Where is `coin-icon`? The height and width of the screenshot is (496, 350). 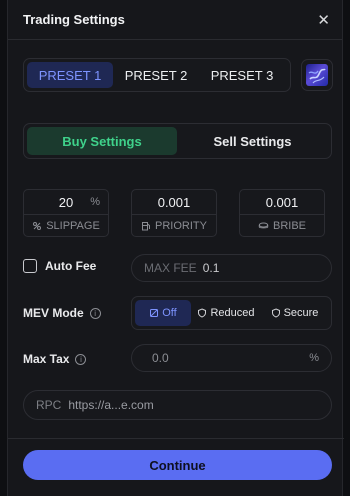
coin-icon is located at coordinates (263, 225).